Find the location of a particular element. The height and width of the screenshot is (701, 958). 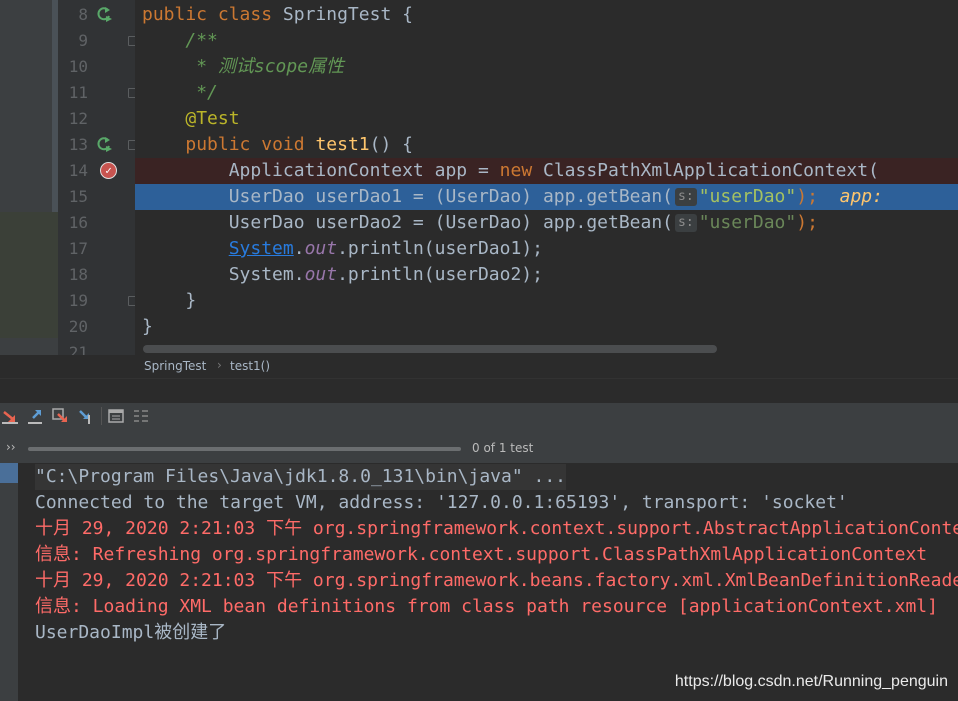

test-progress-bar is located at coordinates (244, 449).